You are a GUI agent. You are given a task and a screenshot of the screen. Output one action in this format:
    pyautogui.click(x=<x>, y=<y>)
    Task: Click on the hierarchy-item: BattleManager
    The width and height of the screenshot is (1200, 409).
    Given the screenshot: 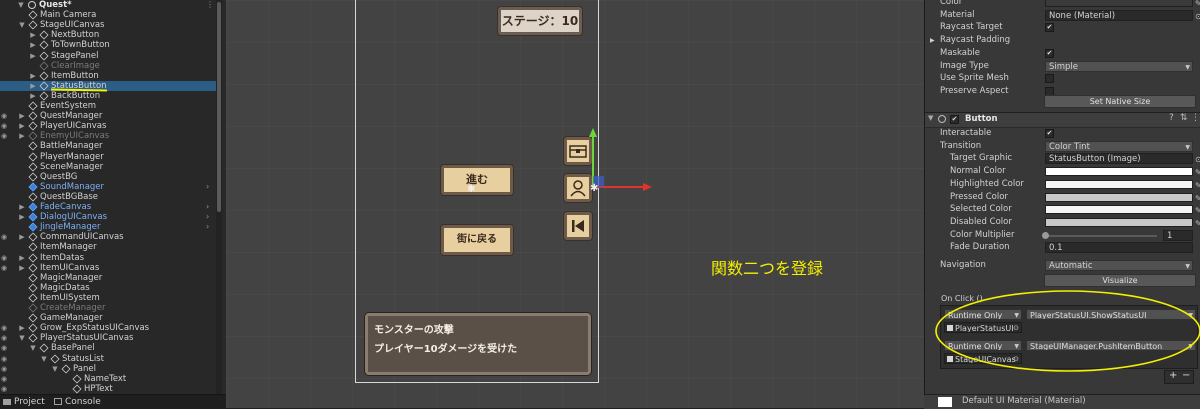 What is the action you would take?
    pyautogui.click(x=108, y=146)
    